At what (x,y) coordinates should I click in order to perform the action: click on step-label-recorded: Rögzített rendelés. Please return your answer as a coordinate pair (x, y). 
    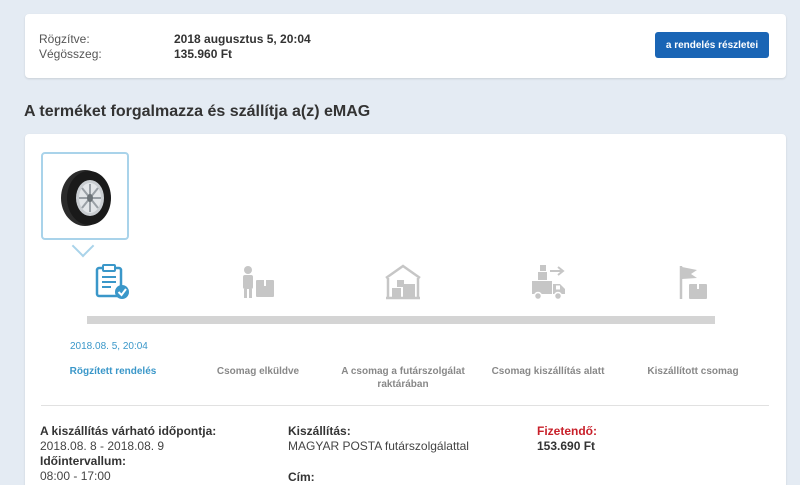
    Looking at the image, I should click on (113, 371).